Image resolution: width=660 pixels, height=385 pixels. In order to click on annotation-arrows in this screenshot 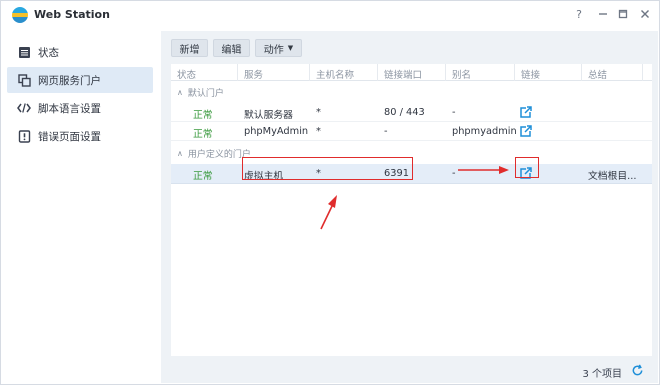, I will do `click(414, 198)`.